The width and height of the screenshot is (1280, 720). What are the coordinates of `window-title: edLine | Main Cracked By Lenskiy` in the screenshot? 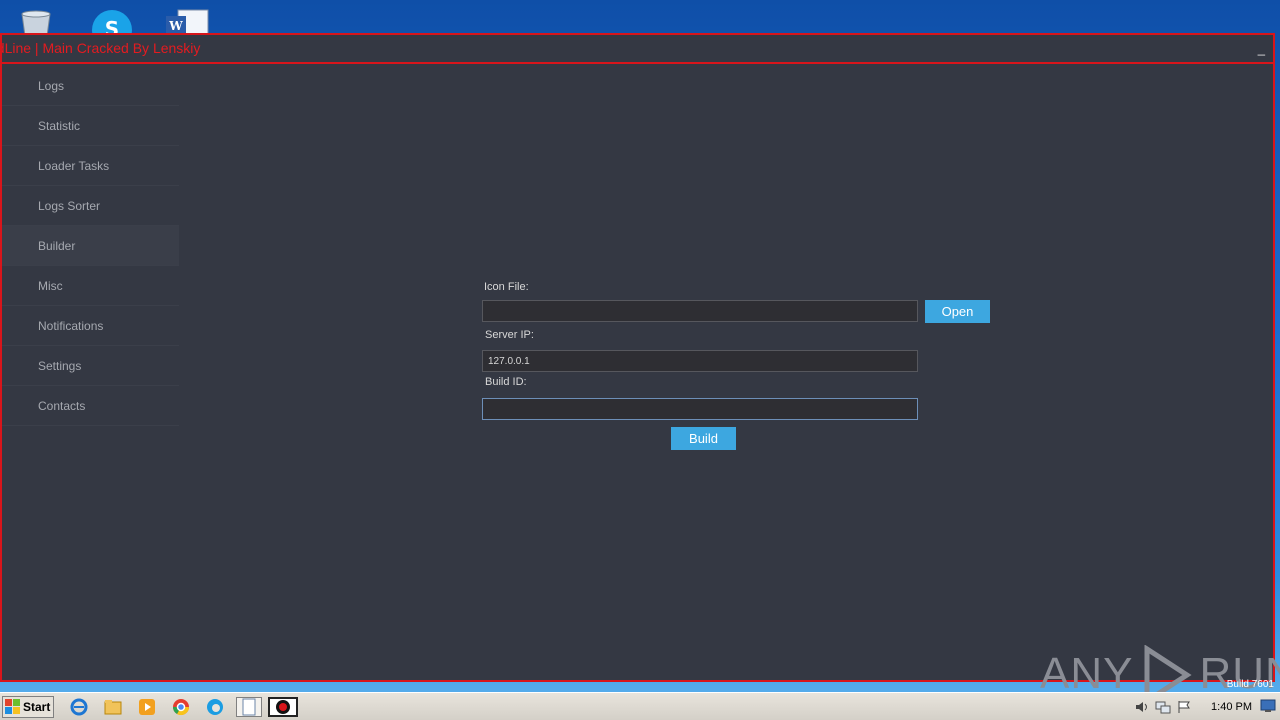 It's located at (101, 48).